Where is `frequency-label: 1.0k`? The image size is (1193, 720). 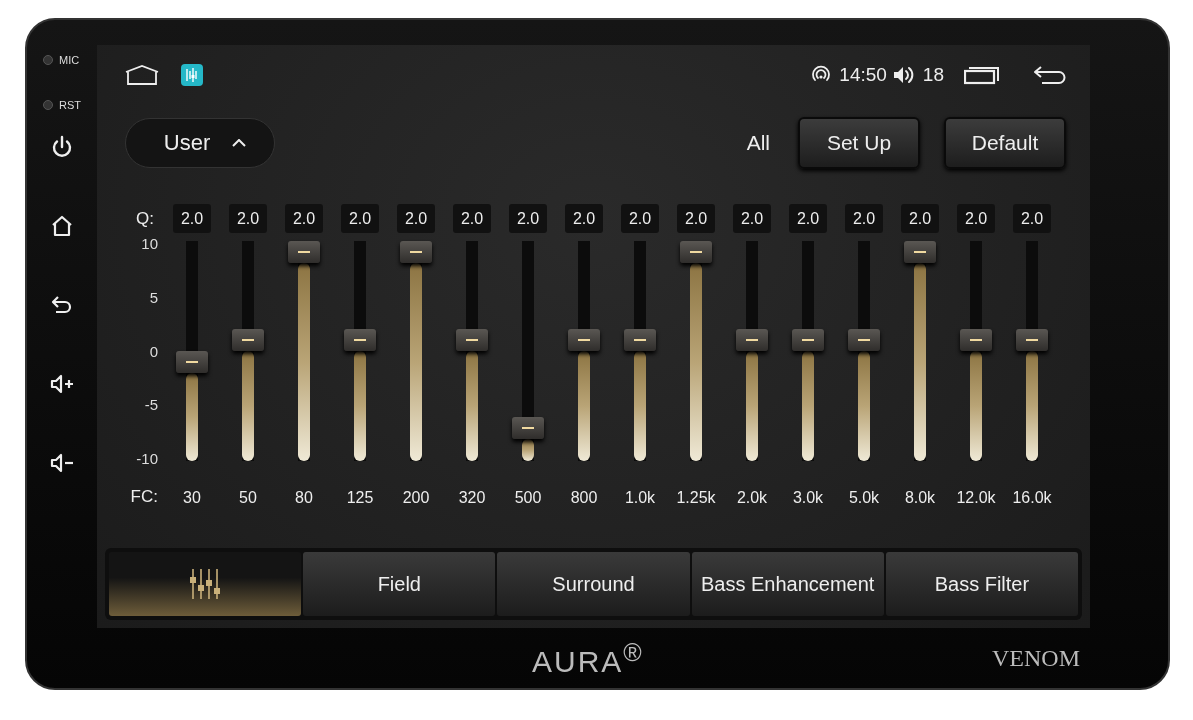 frequency-label: 1.0k is located at coordinates (640, 498).